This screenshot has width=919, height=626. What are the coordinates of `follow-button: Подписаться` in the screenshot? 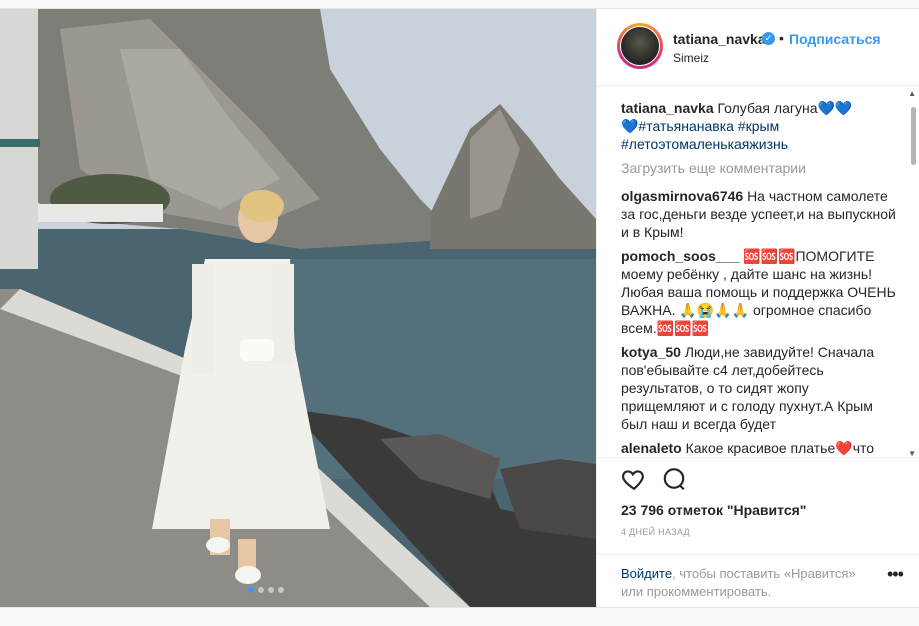 It's located at (835, 39).